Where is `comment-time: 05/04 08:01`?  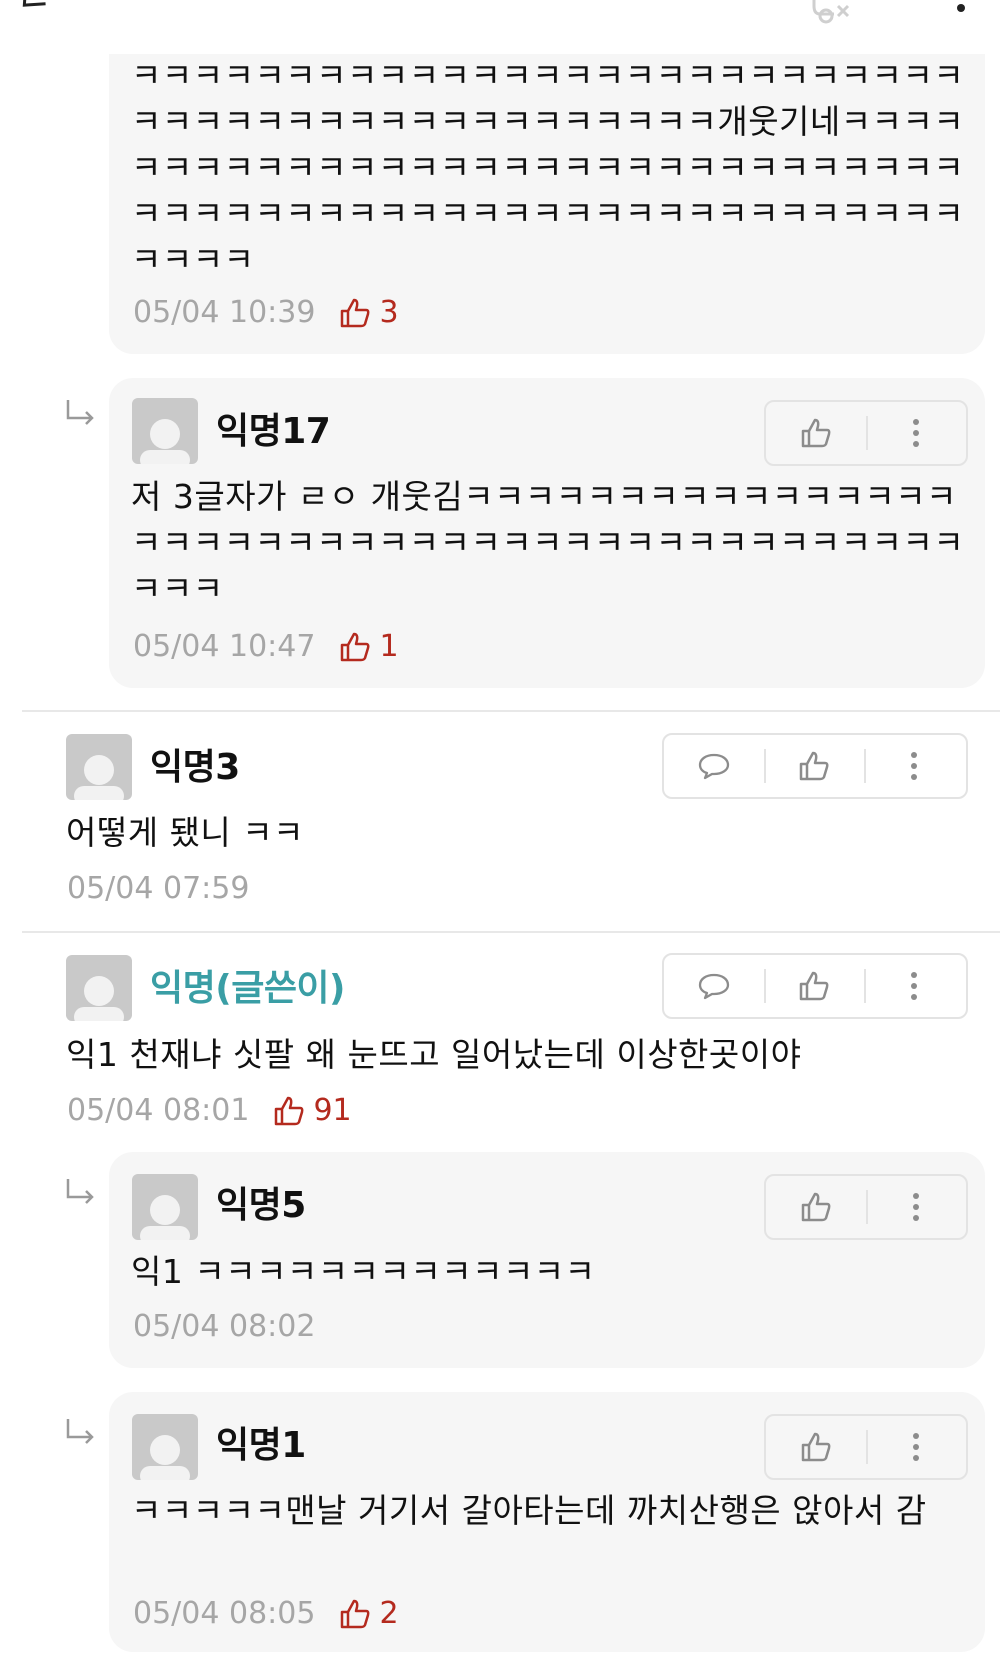 comment-time: 05/04 08:01 is located at coordinates (158, 1110).